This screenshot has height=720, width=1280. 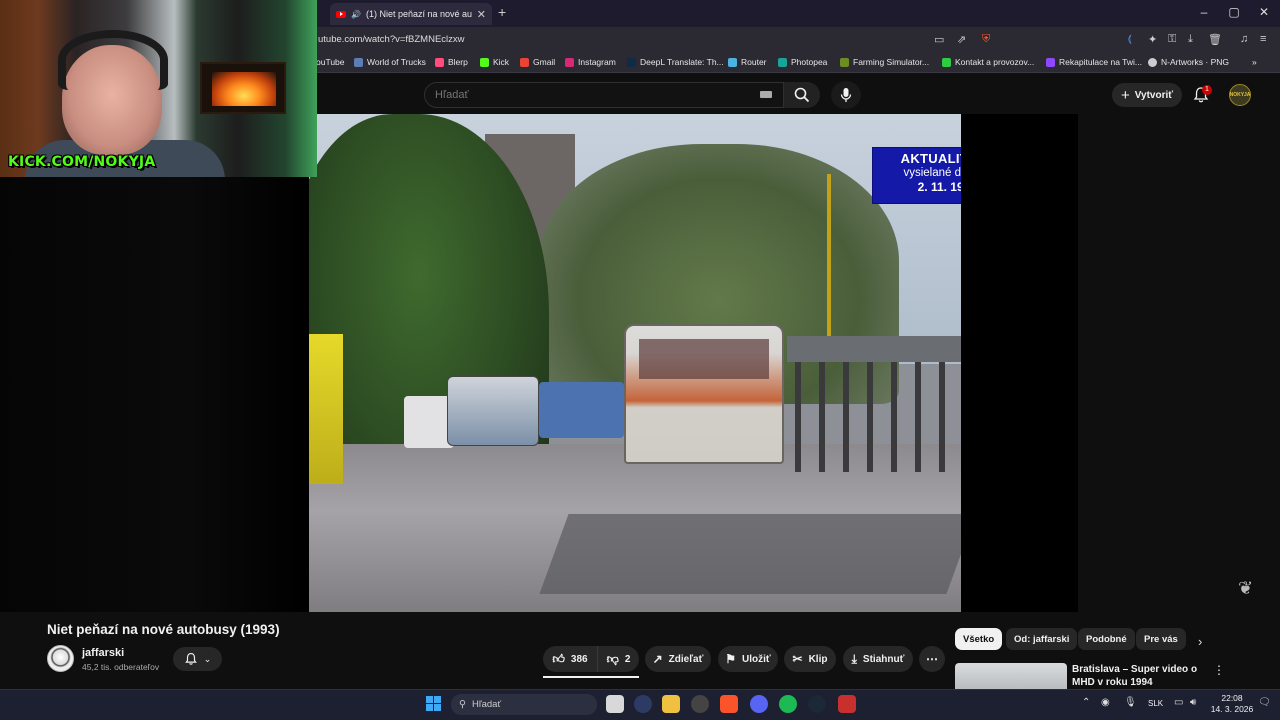 I want to click on webcam-fire, so click(x=244, y=89).